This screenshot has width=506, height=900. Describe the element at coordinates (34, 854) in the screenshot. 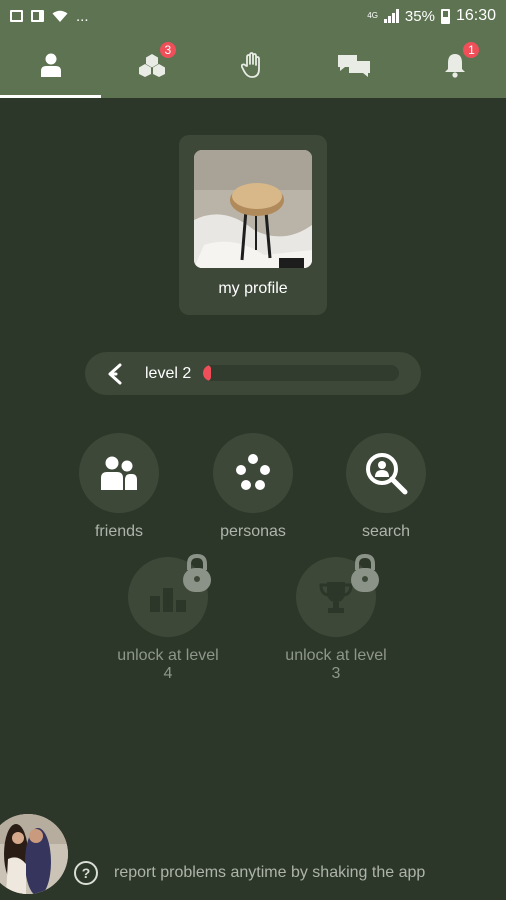

I see `floating-avatar` at that location.